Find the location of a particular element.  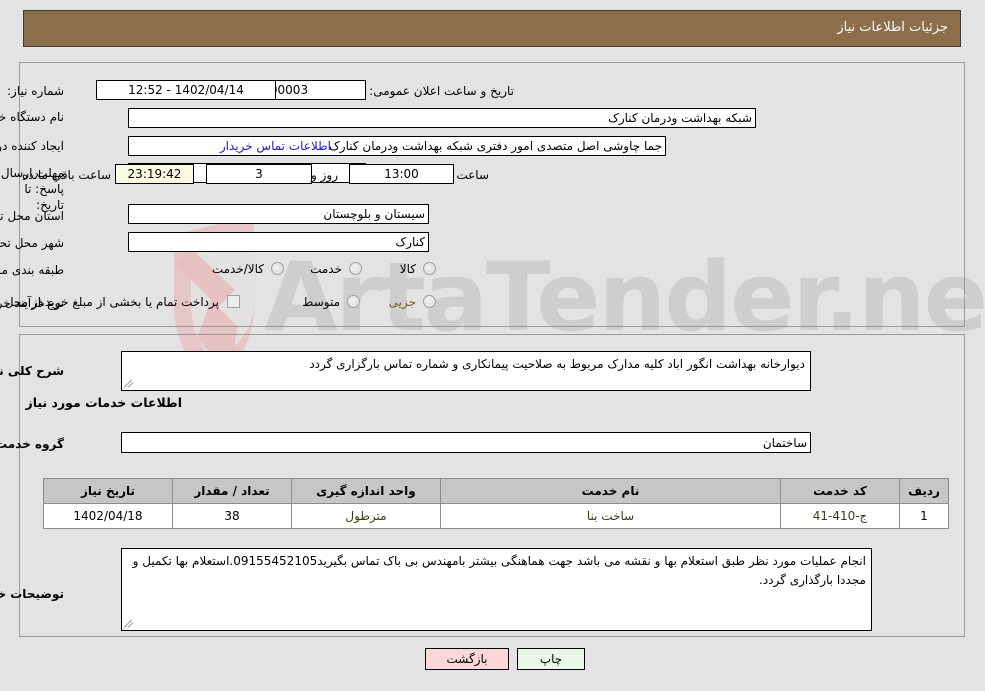

radio-label-category-0: کالا is located at coordinates (408, 269).